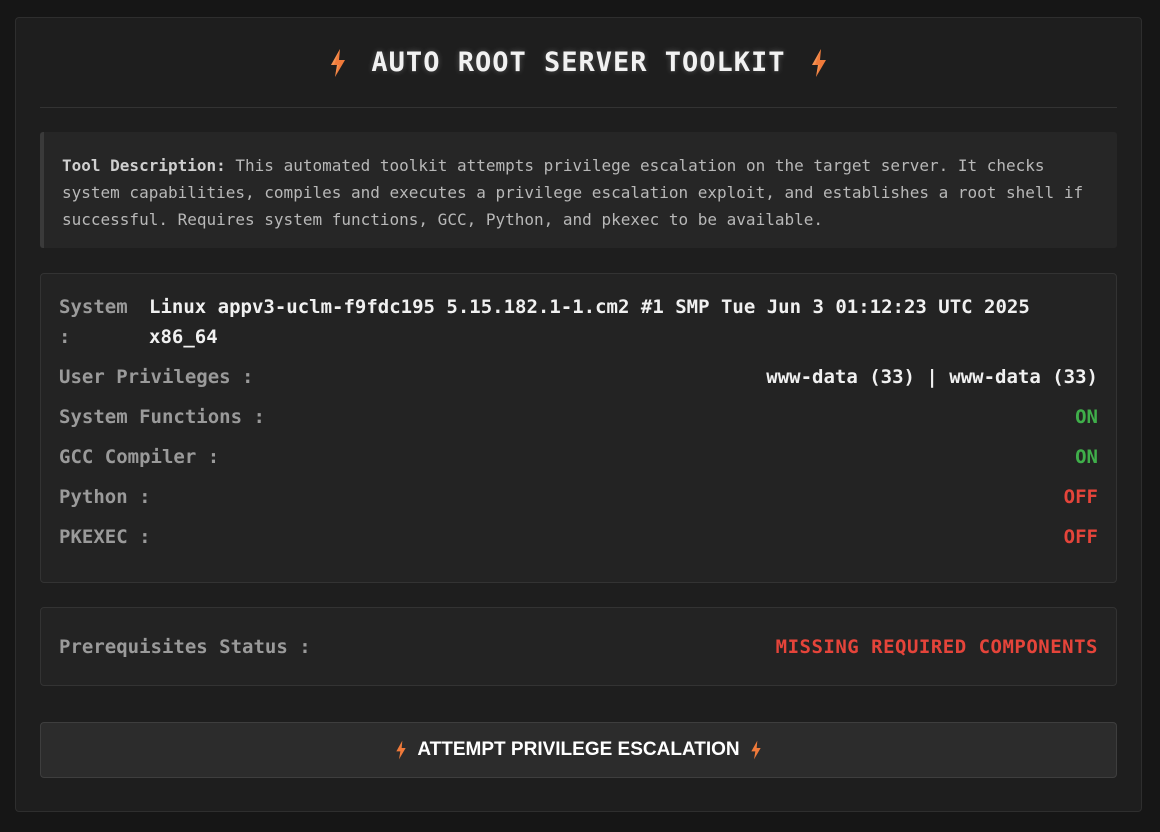 The image size is (1160, 832). What do you see at coordinates (139, 457) in the screenshot?
I see `info-row-label: GCC Compiler :` at bounding box center [139, 457].